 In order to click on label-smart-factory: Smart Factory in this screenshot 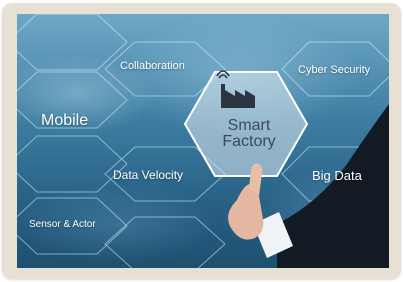, I will do `click(249, 134)`.